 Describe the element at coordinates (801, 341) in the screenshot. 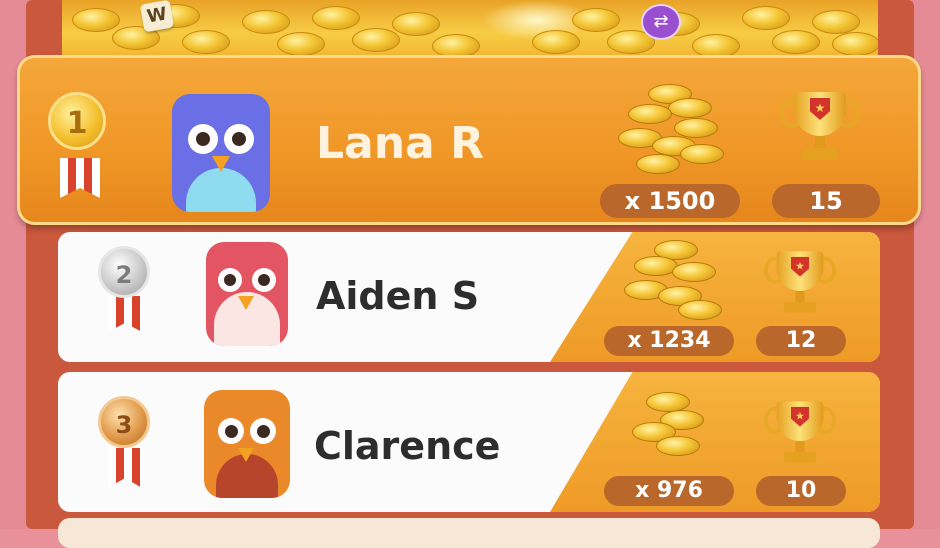

I see `trophy-count: 12` at that location.